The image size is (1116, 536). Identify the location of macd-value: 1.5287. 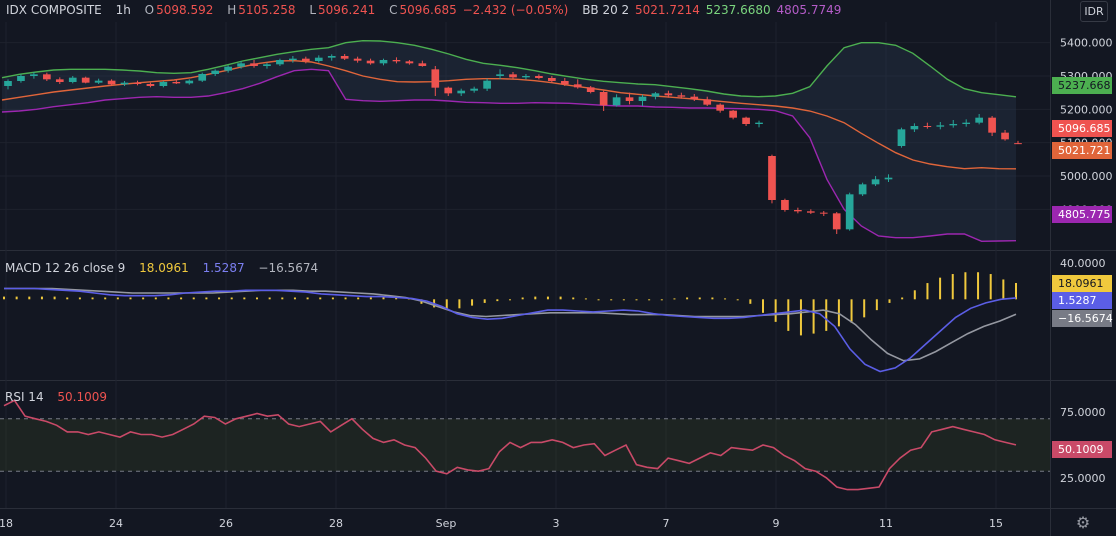
(223, 268).